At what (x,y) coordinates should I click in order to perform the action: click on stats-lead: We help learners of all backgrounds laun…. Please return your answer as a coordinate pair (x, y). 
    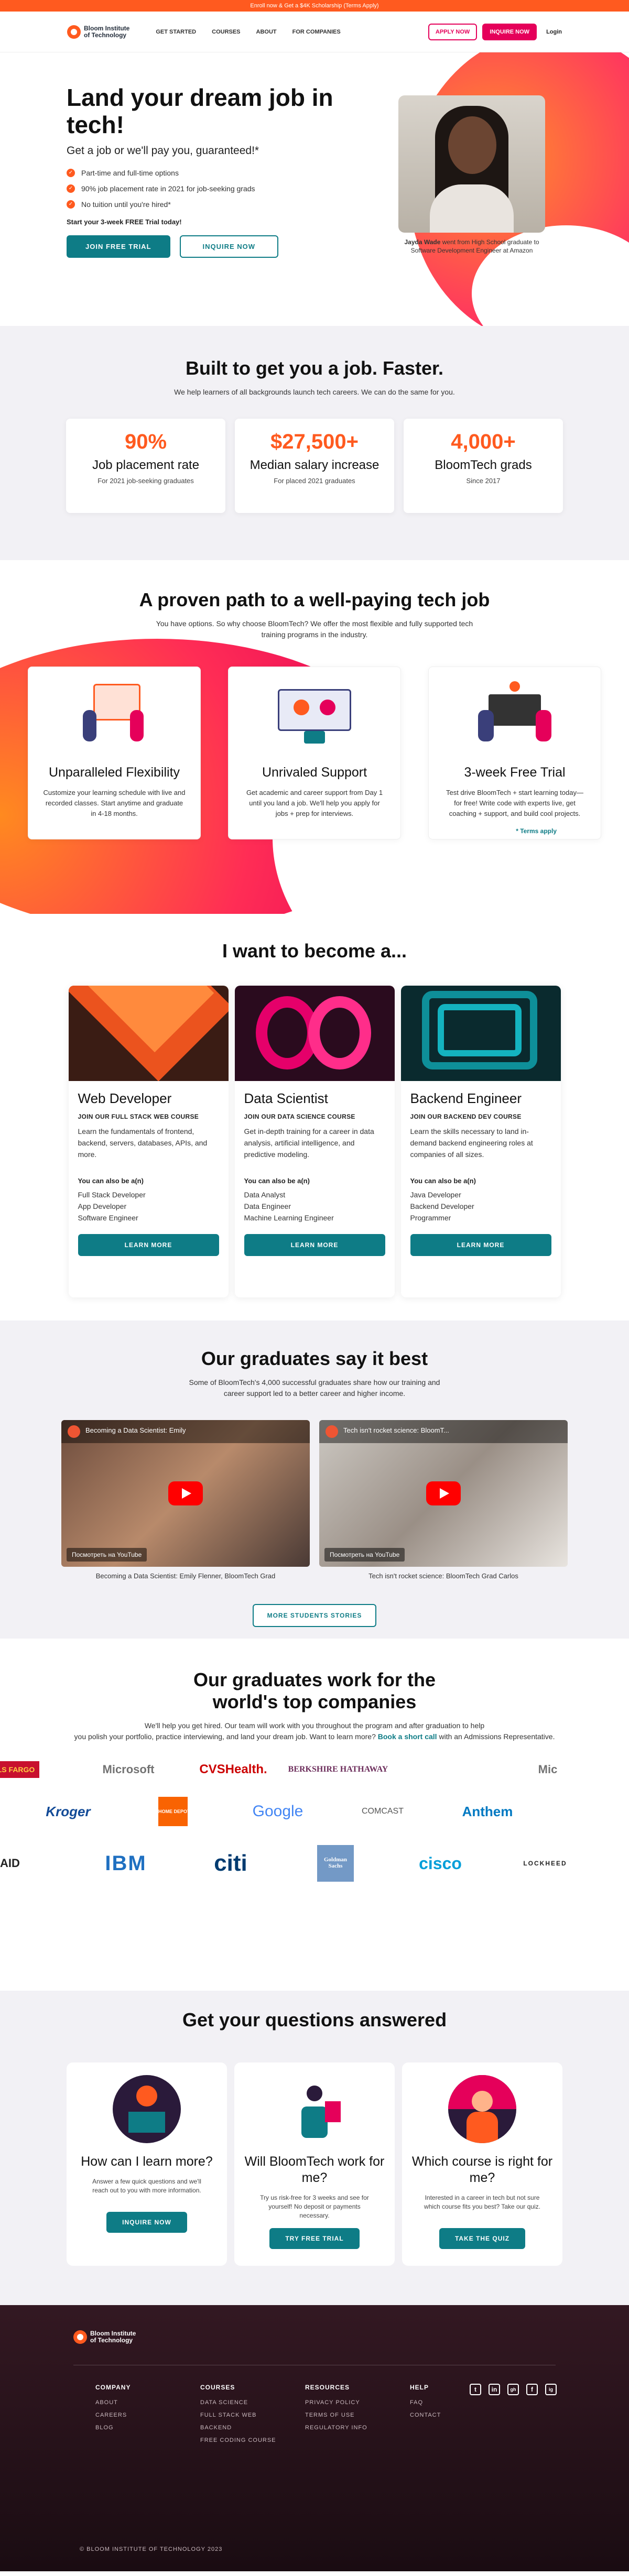
    Looking at the image, I should click on (314, 392).